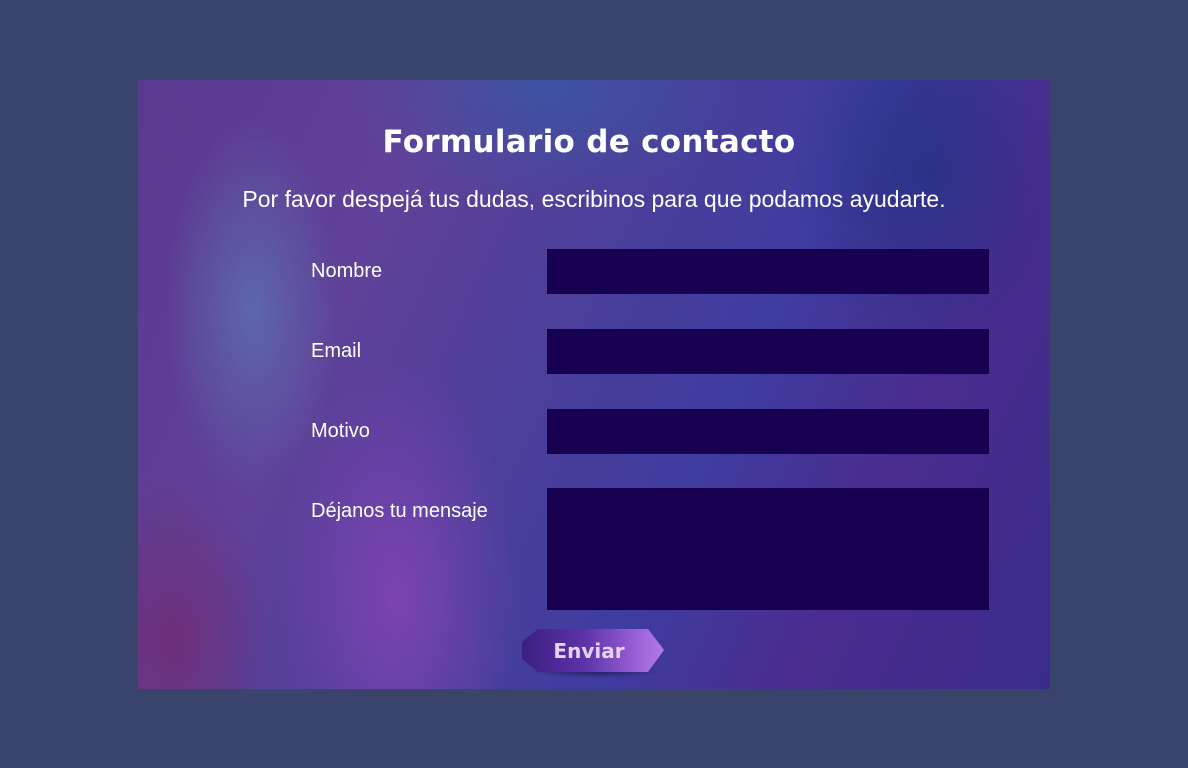 The height and width of the screenshot is (768, 1188). What do you see at coordinates (768, 351) in the screenshot?
I see `email-input` at bounding box center [768, 351].